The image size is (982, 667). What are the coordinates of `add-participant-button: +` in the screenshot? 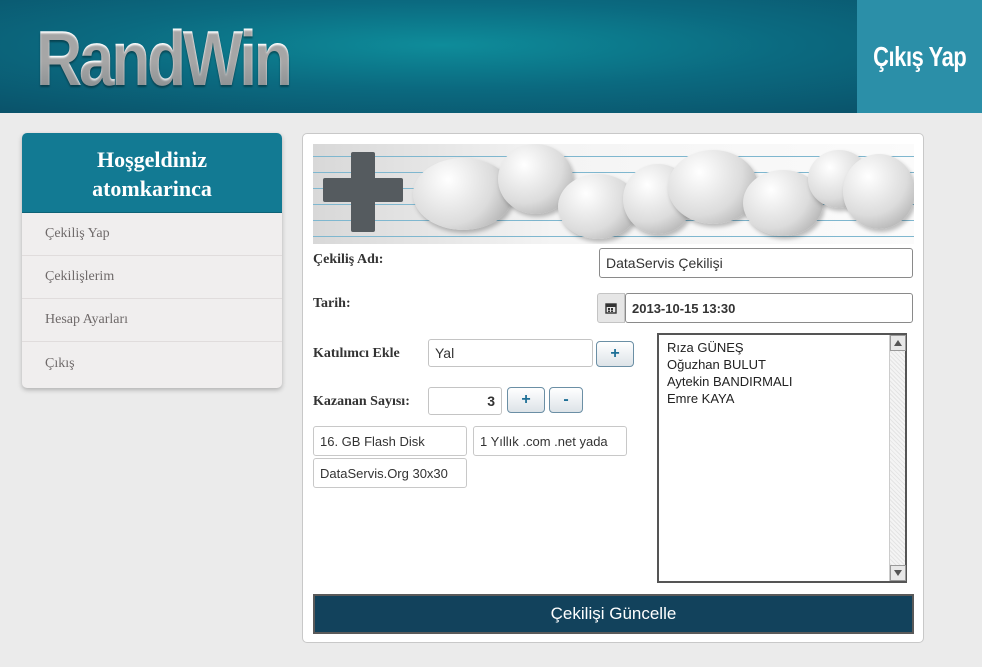 It's located at (615, 354).